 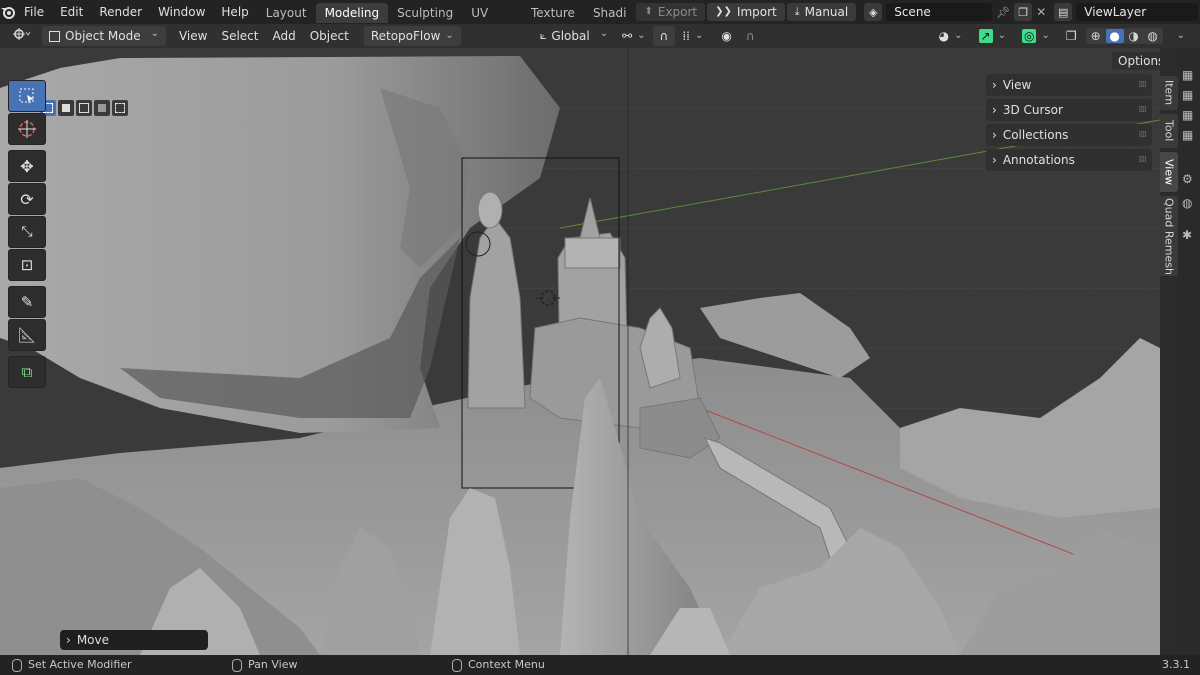 What do you see at coordinates (821, 12) in the screenshot?
I see `manual-button: ⤓ Manual` at bounding box center [821, 12].